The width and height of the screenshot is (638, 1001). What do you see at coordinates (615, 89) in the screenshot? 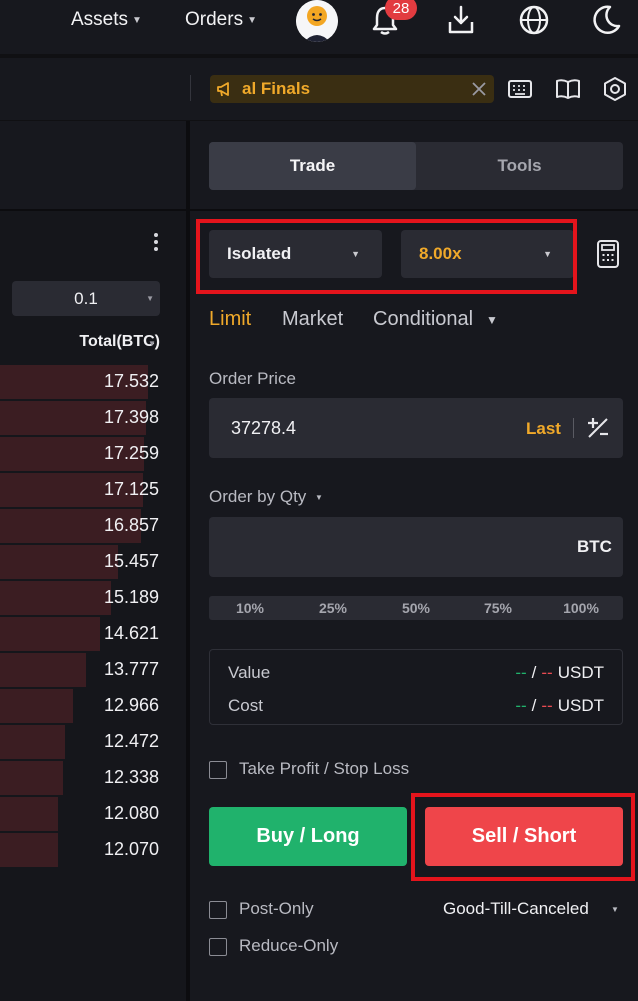
I see `settings-hex-icon` at bounding box center [615, 89].